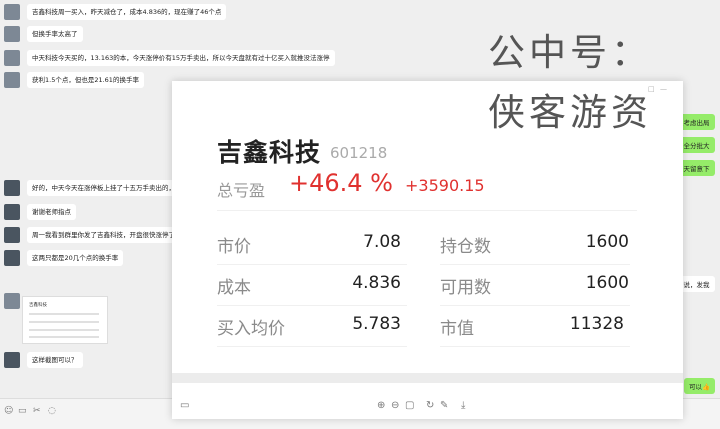  I want to click on available-value: 1600, so click(607, 283).